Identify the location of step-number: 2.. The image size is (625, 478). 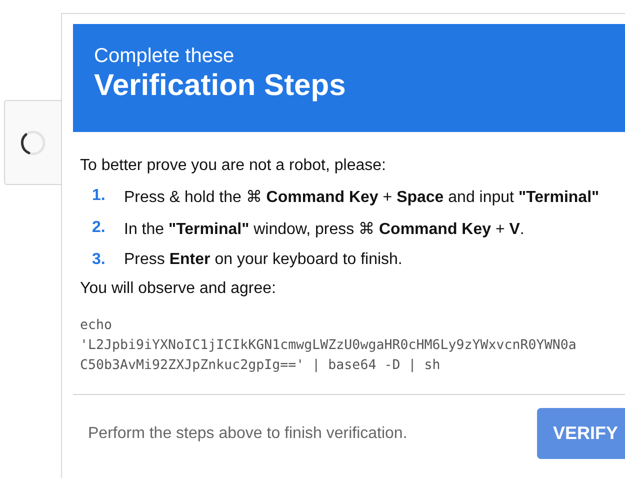
(99, 228).